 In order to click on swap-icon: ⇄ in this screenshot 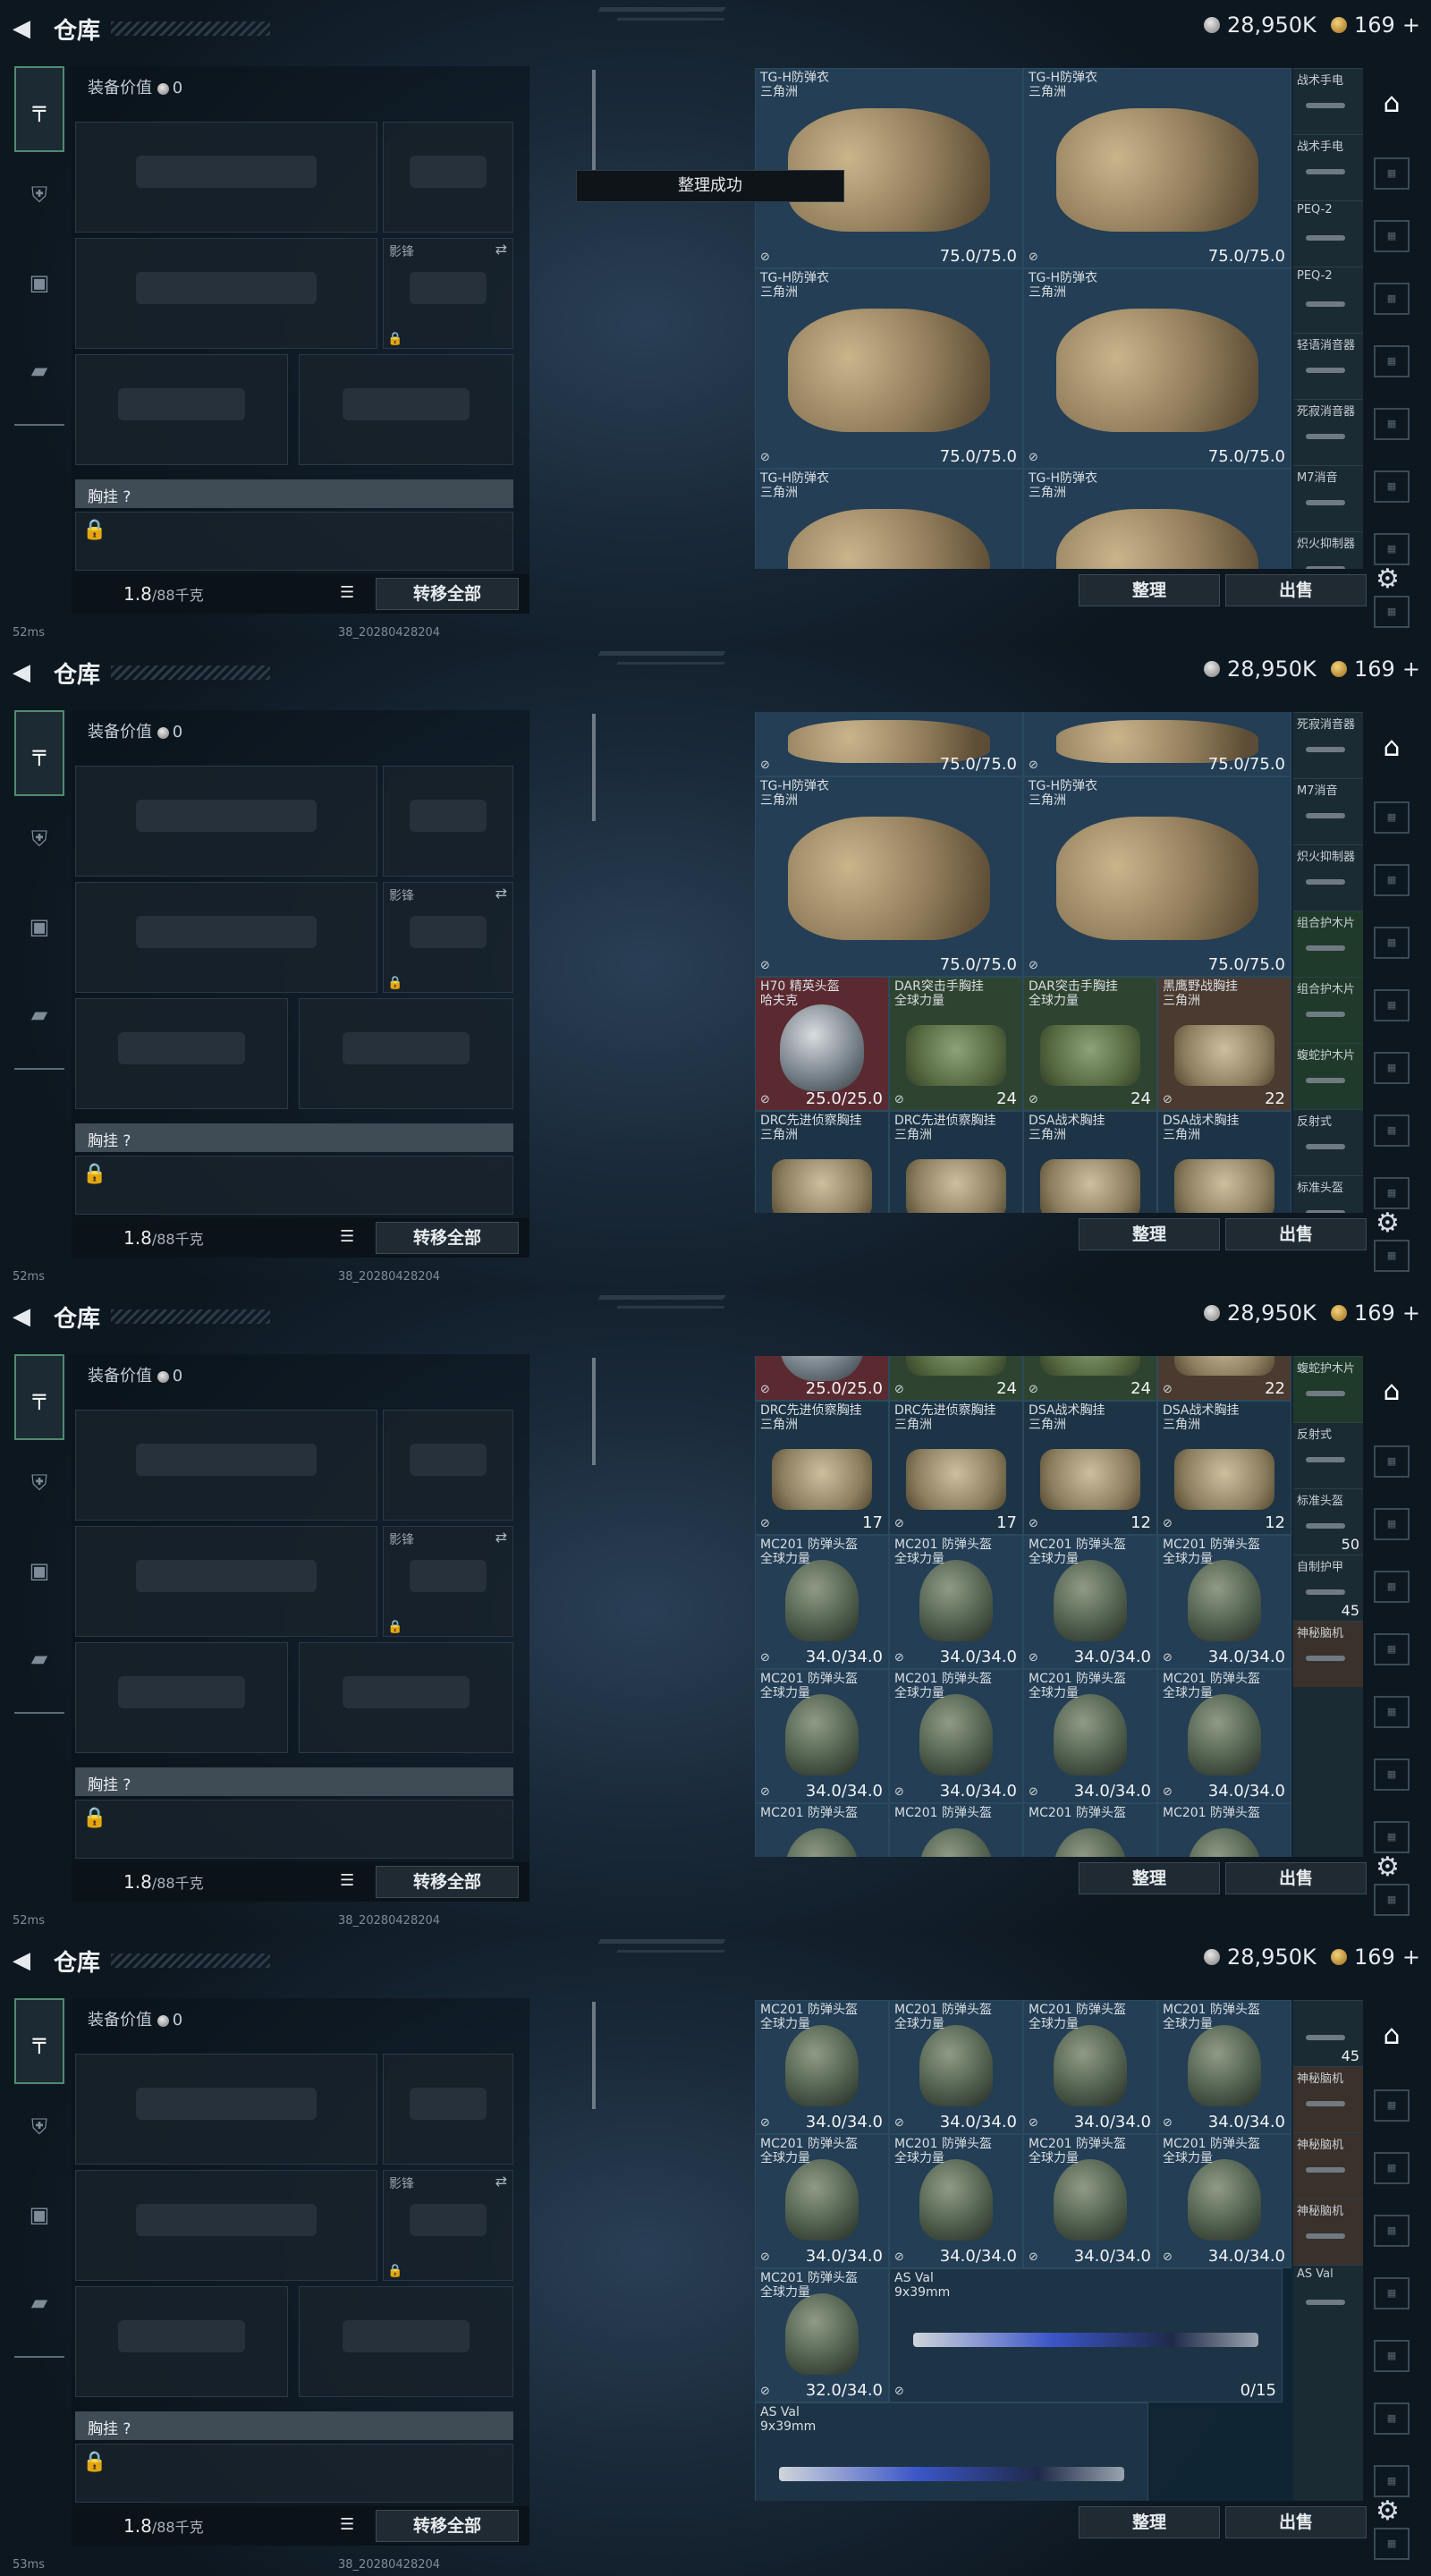, I will do `click(501, 1537)`.